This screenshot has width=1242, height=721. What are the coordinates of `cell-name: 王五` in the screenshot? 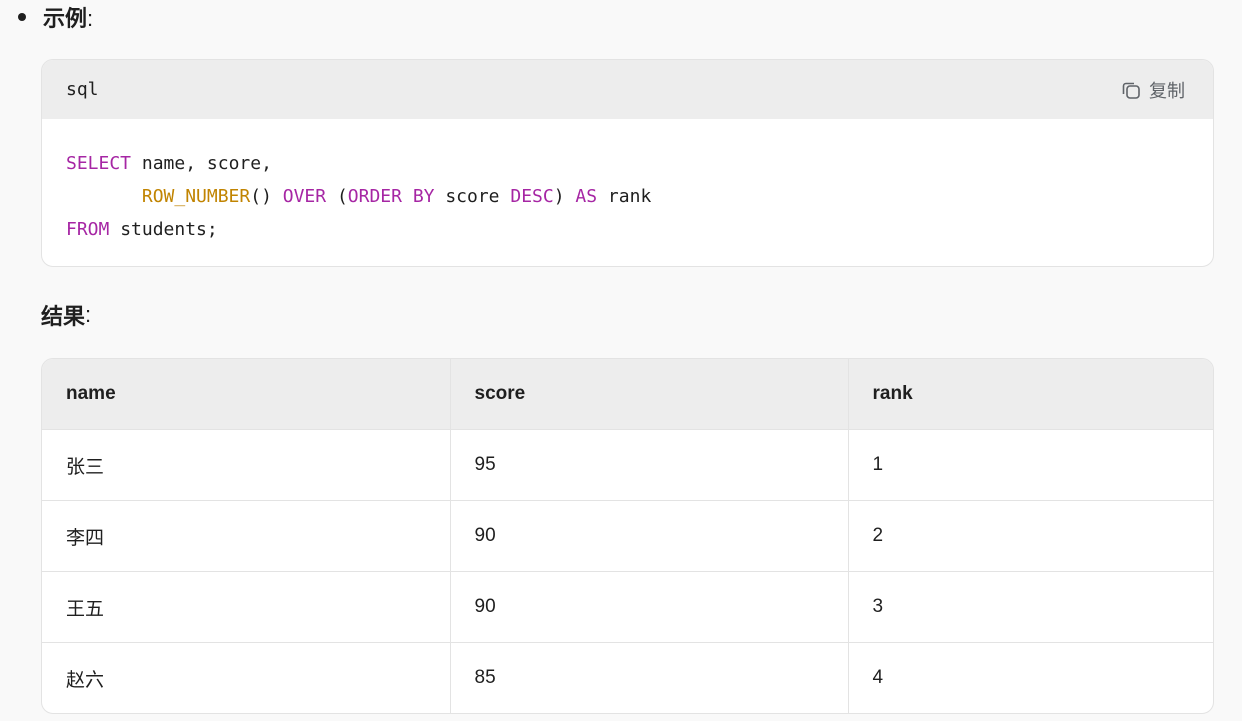 It's located at (246, 607).